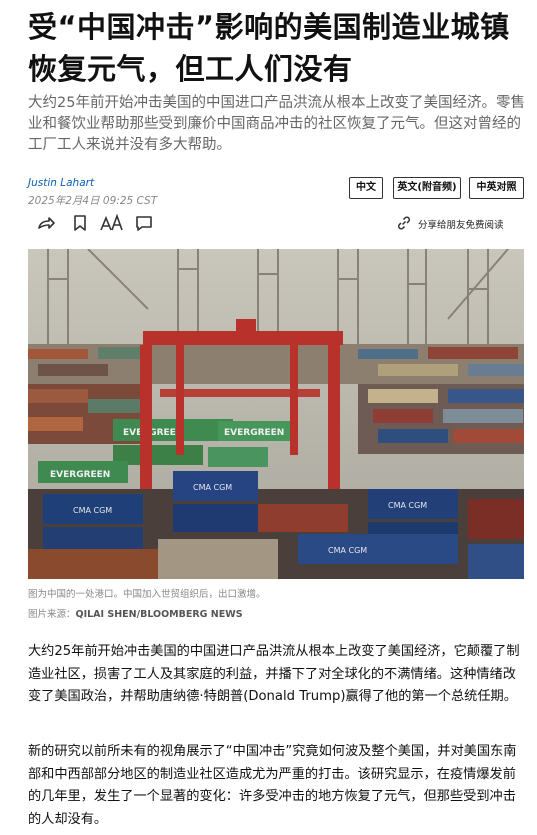 The height and width of the screenshot is (835, 537). I want to click on lang-english-audio-button: 英文(附音频), so click(427, 188).